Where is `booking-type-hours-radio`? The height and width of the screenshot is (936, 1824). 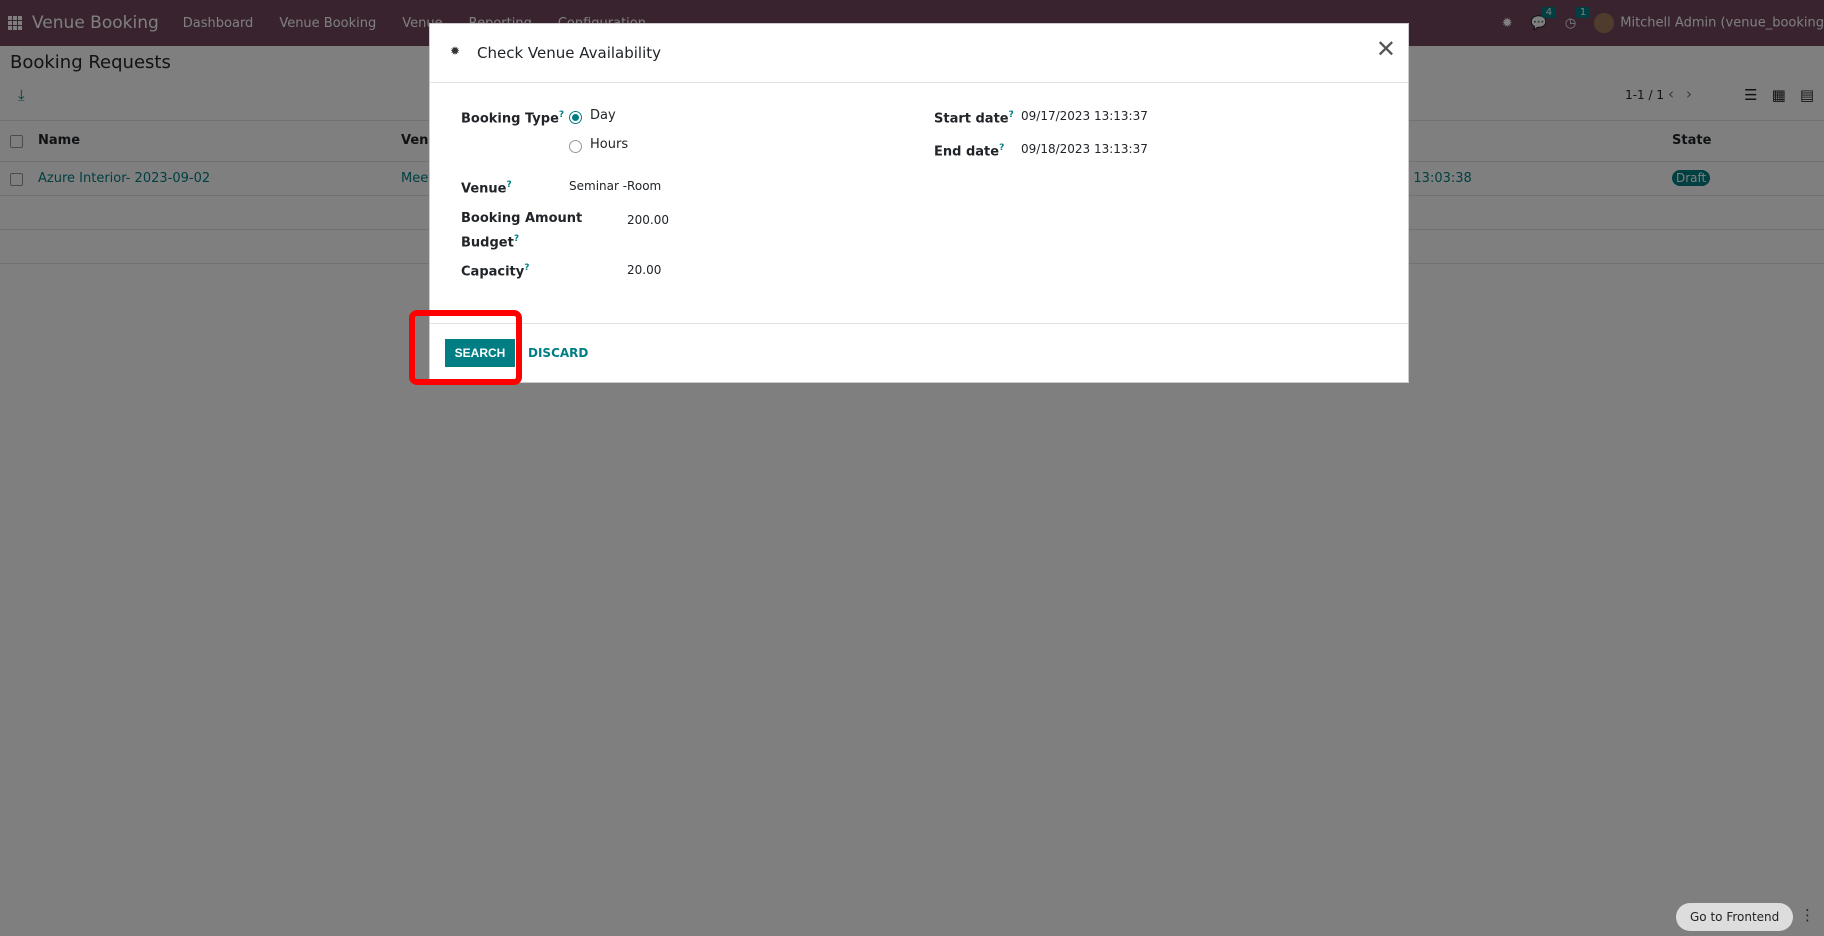
booking-type-hours-radio is located at coordinates (575, 146).